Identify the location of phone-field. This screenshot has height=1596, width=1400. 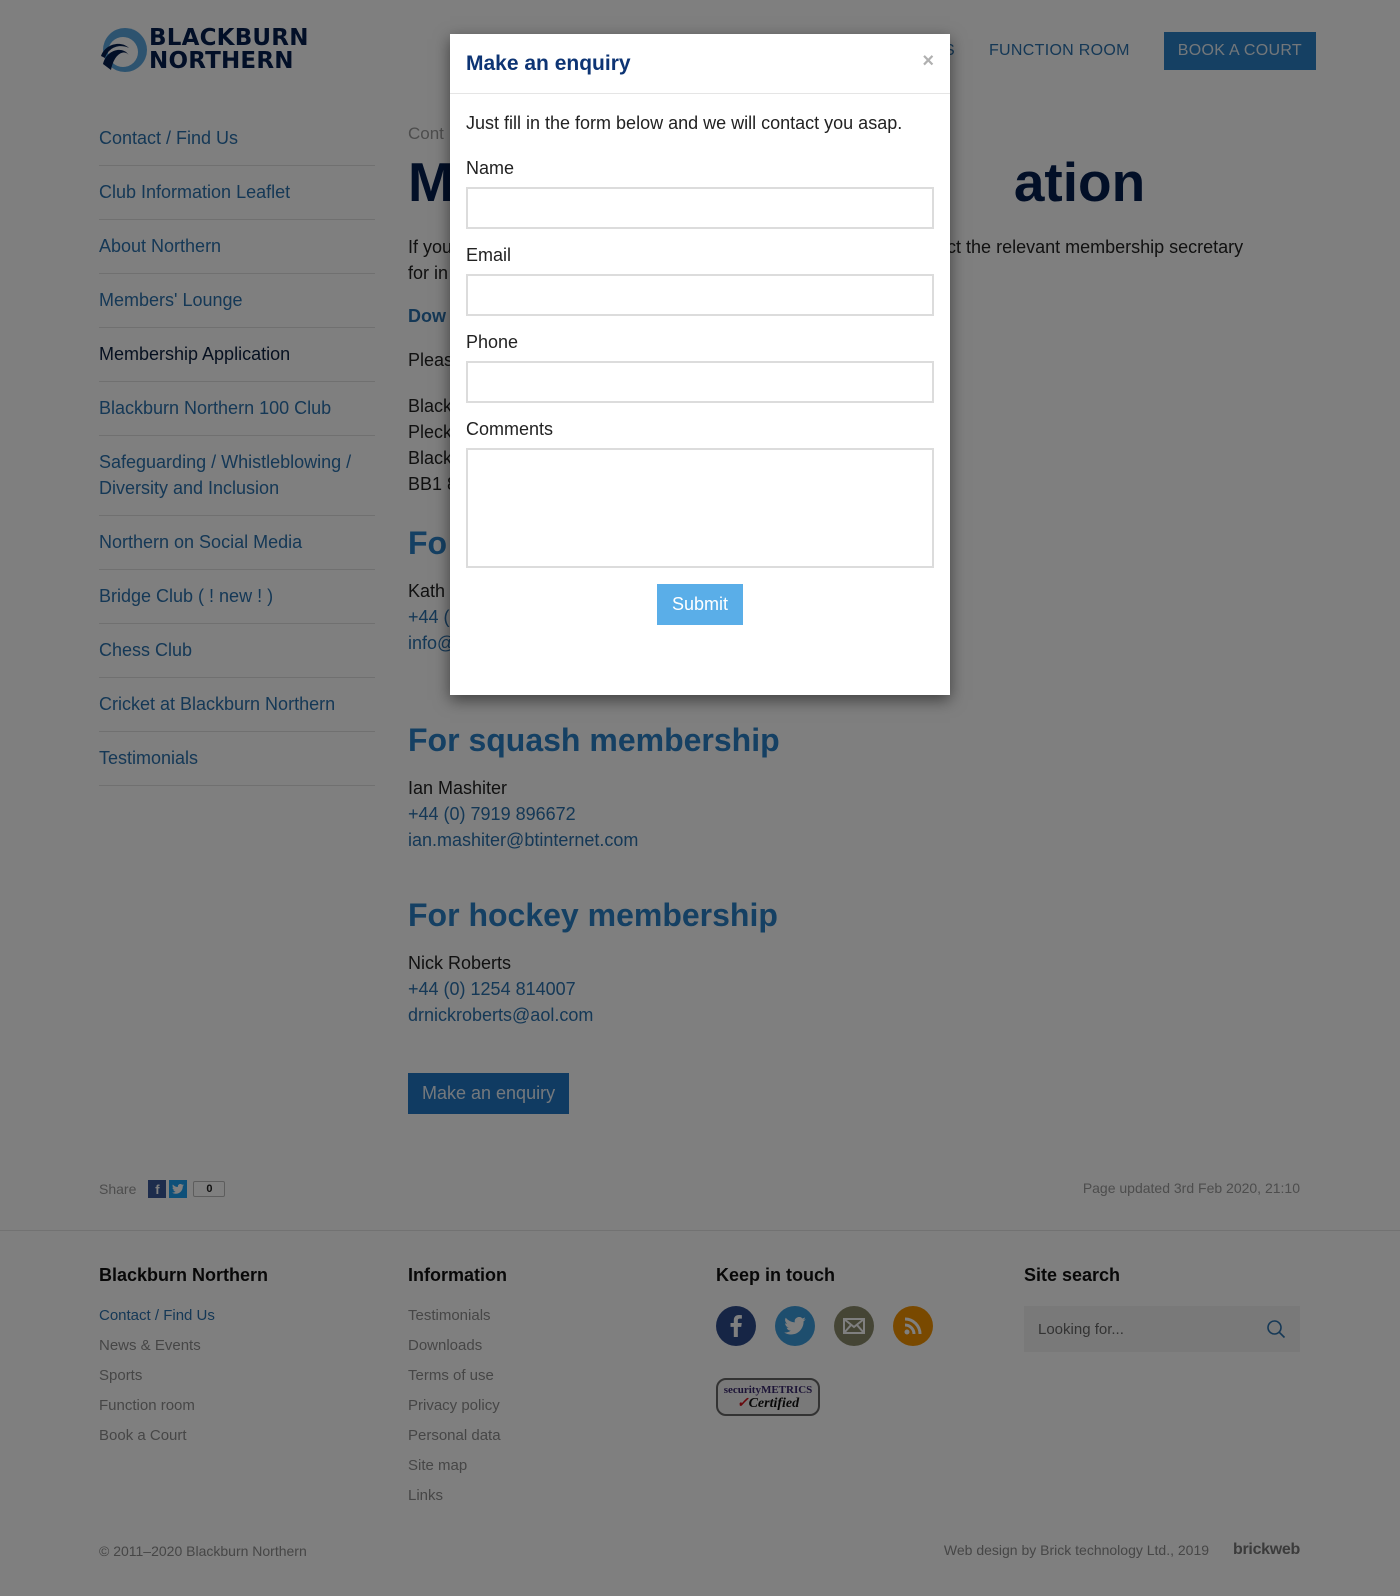
(700, 382).